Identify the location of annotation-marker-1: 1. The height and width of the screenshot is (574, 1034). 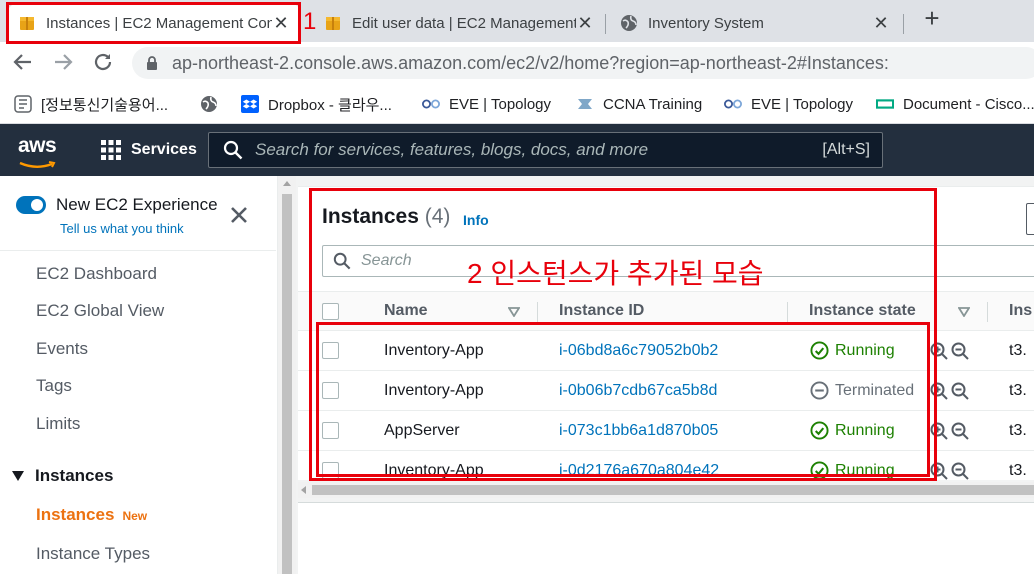
(310, 21).